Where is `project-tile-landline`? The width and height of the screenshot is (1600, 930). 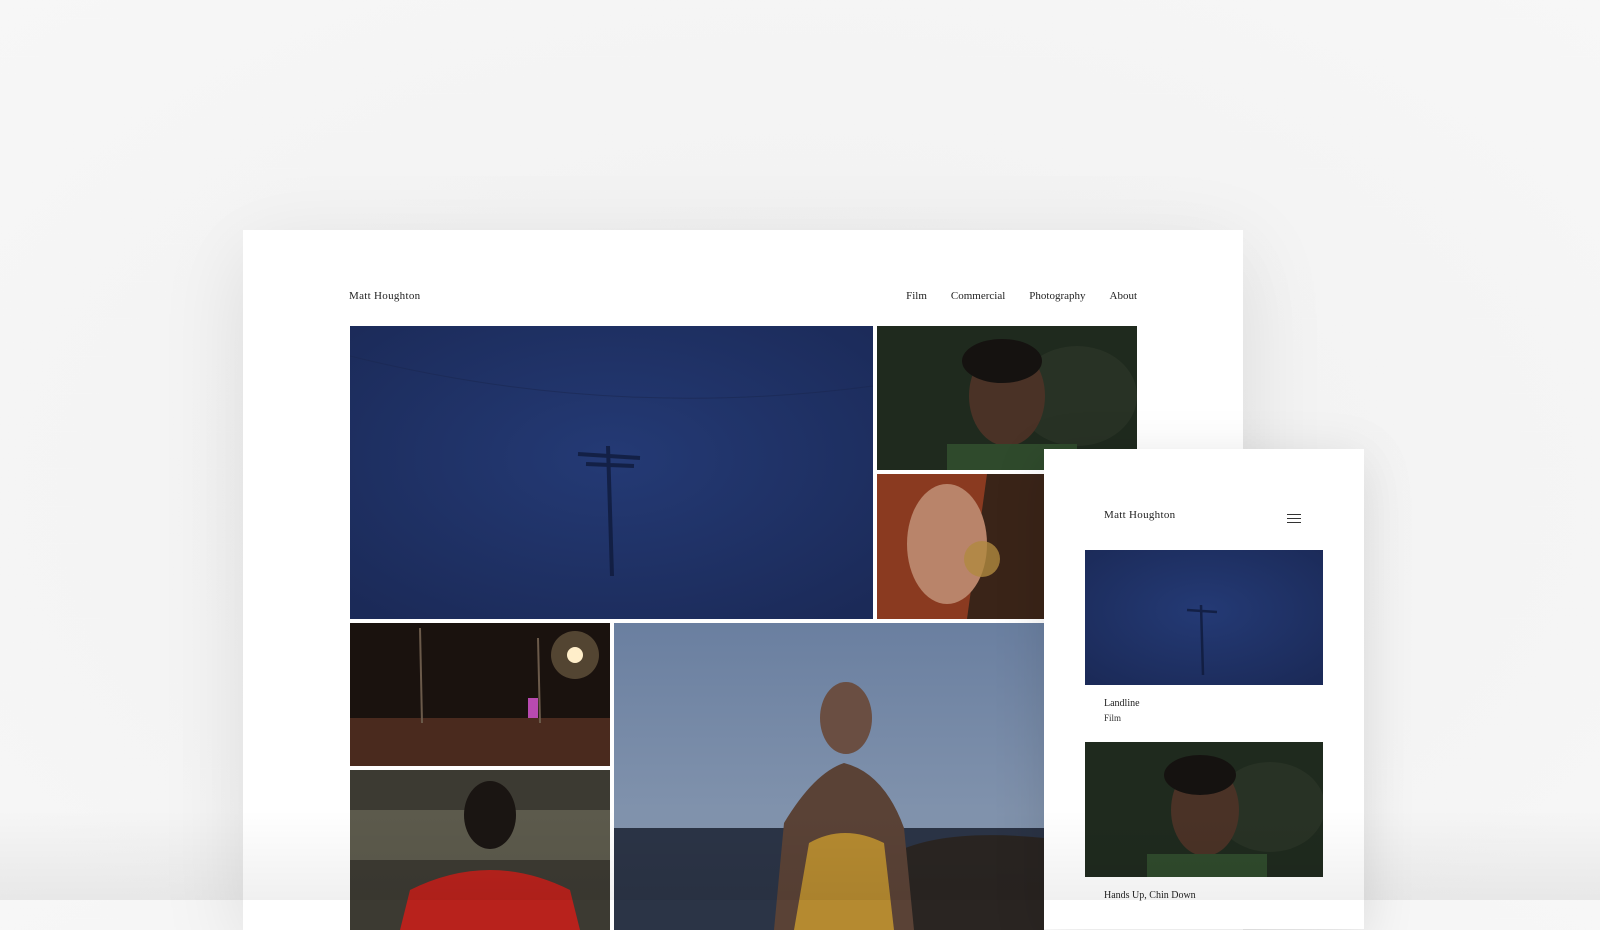
project-tile-landline is located at coordinates (611, 472).